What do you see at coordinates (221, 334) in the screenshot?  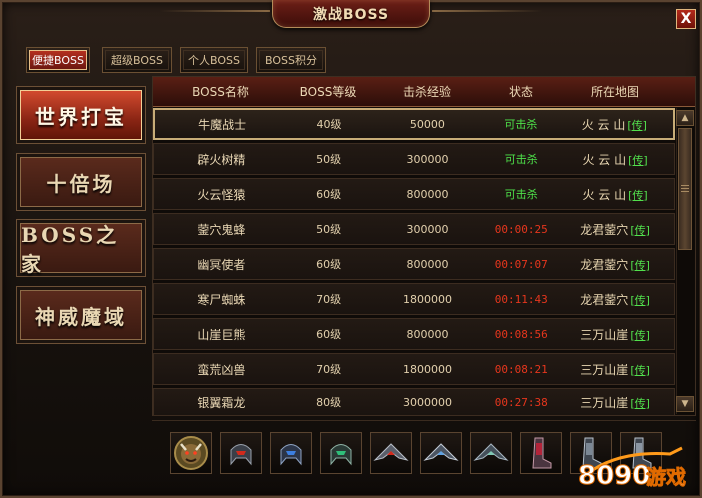 I see `boss-name: 山崖巨熊` at bounding box center [221, 334].